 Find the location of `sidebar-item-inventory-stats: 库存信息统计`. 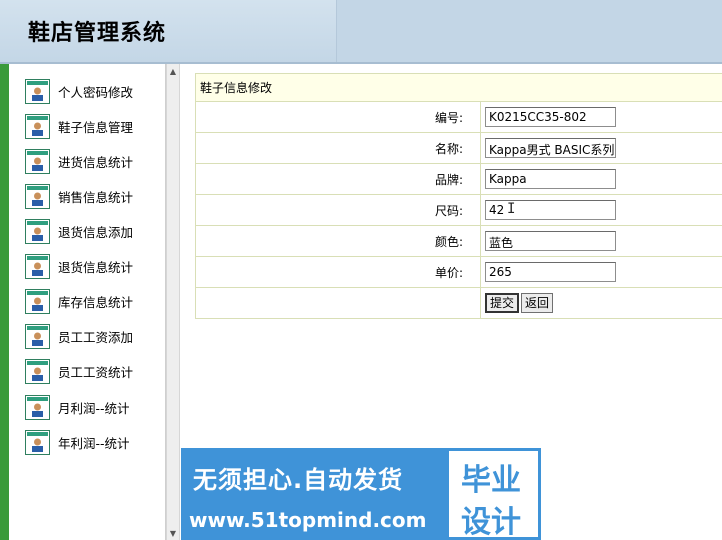

sidebar-item-inventory-stats: 库存信息统计 is located at coordinates (79, 301).